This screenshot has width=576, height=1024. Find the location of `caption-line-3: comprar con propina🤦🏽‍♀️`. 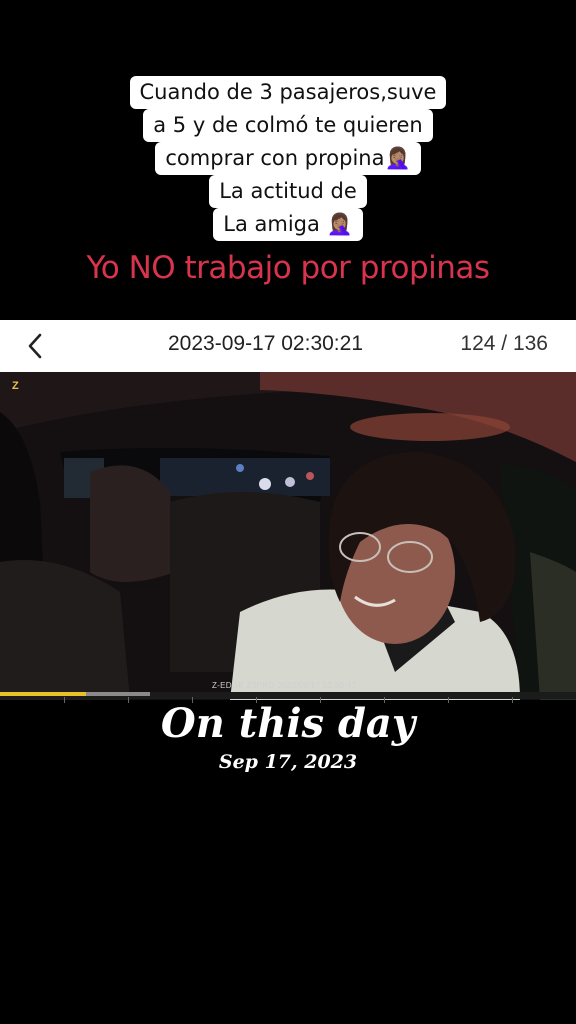

caption-line-3: comprar con propina🤦🏽‍♀️ is located at coordinates (288, 158).